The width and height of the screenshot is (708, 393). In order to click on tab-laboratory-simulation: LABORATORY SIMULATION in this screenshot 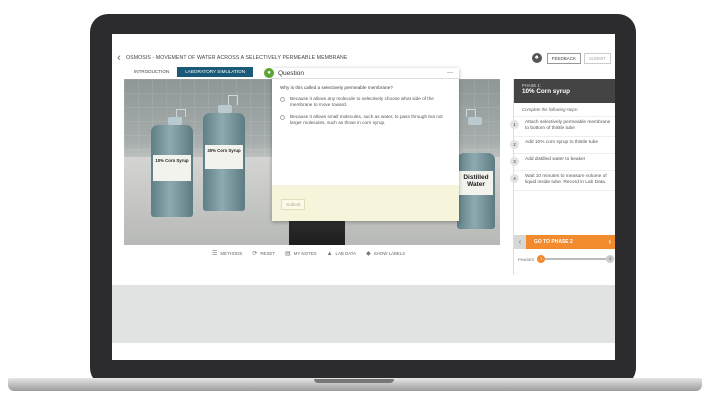, I will do `click(215, 72)`.